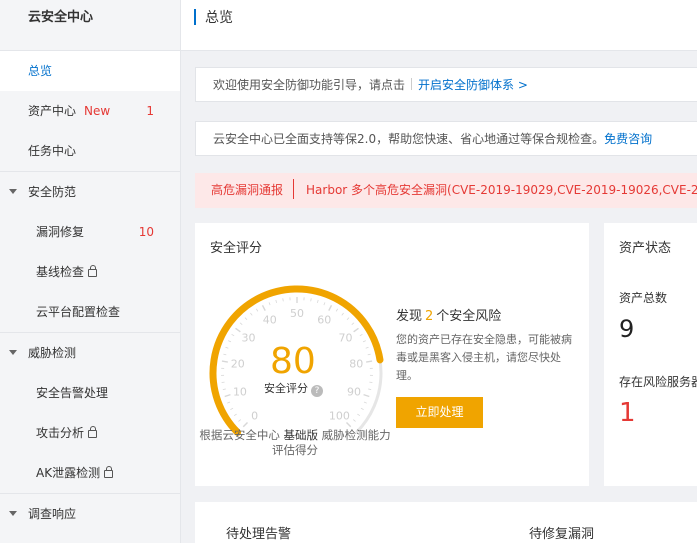  What do you see at coordinates (52, 151) in the screenshot?
I see `sidebar-item-label: 任务中心` at bounding box center [52, 151].